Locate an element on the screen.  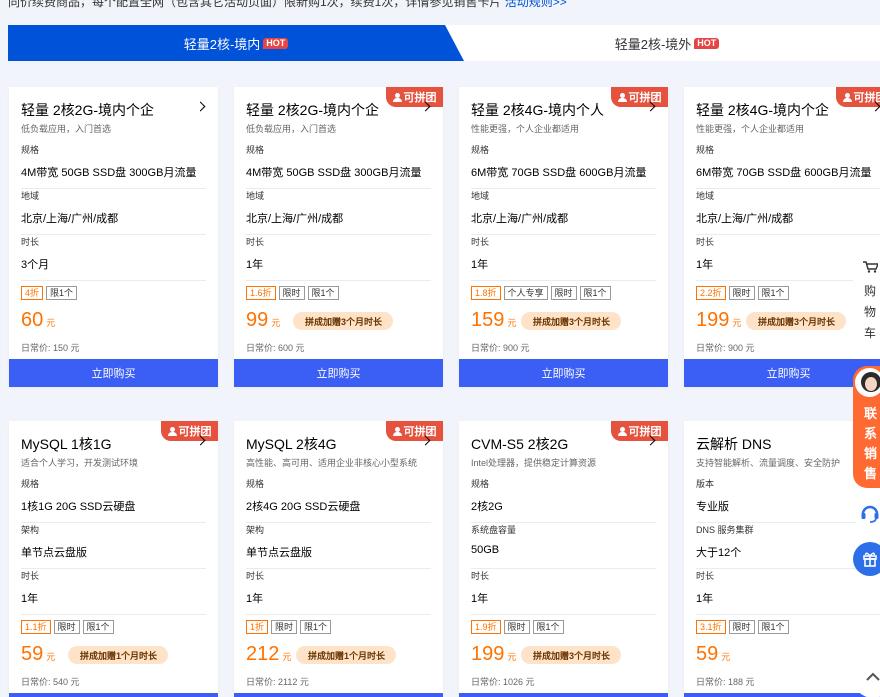
tab-domestic: 轻量2核-境内 HOT is located at coordinates (236, 43).